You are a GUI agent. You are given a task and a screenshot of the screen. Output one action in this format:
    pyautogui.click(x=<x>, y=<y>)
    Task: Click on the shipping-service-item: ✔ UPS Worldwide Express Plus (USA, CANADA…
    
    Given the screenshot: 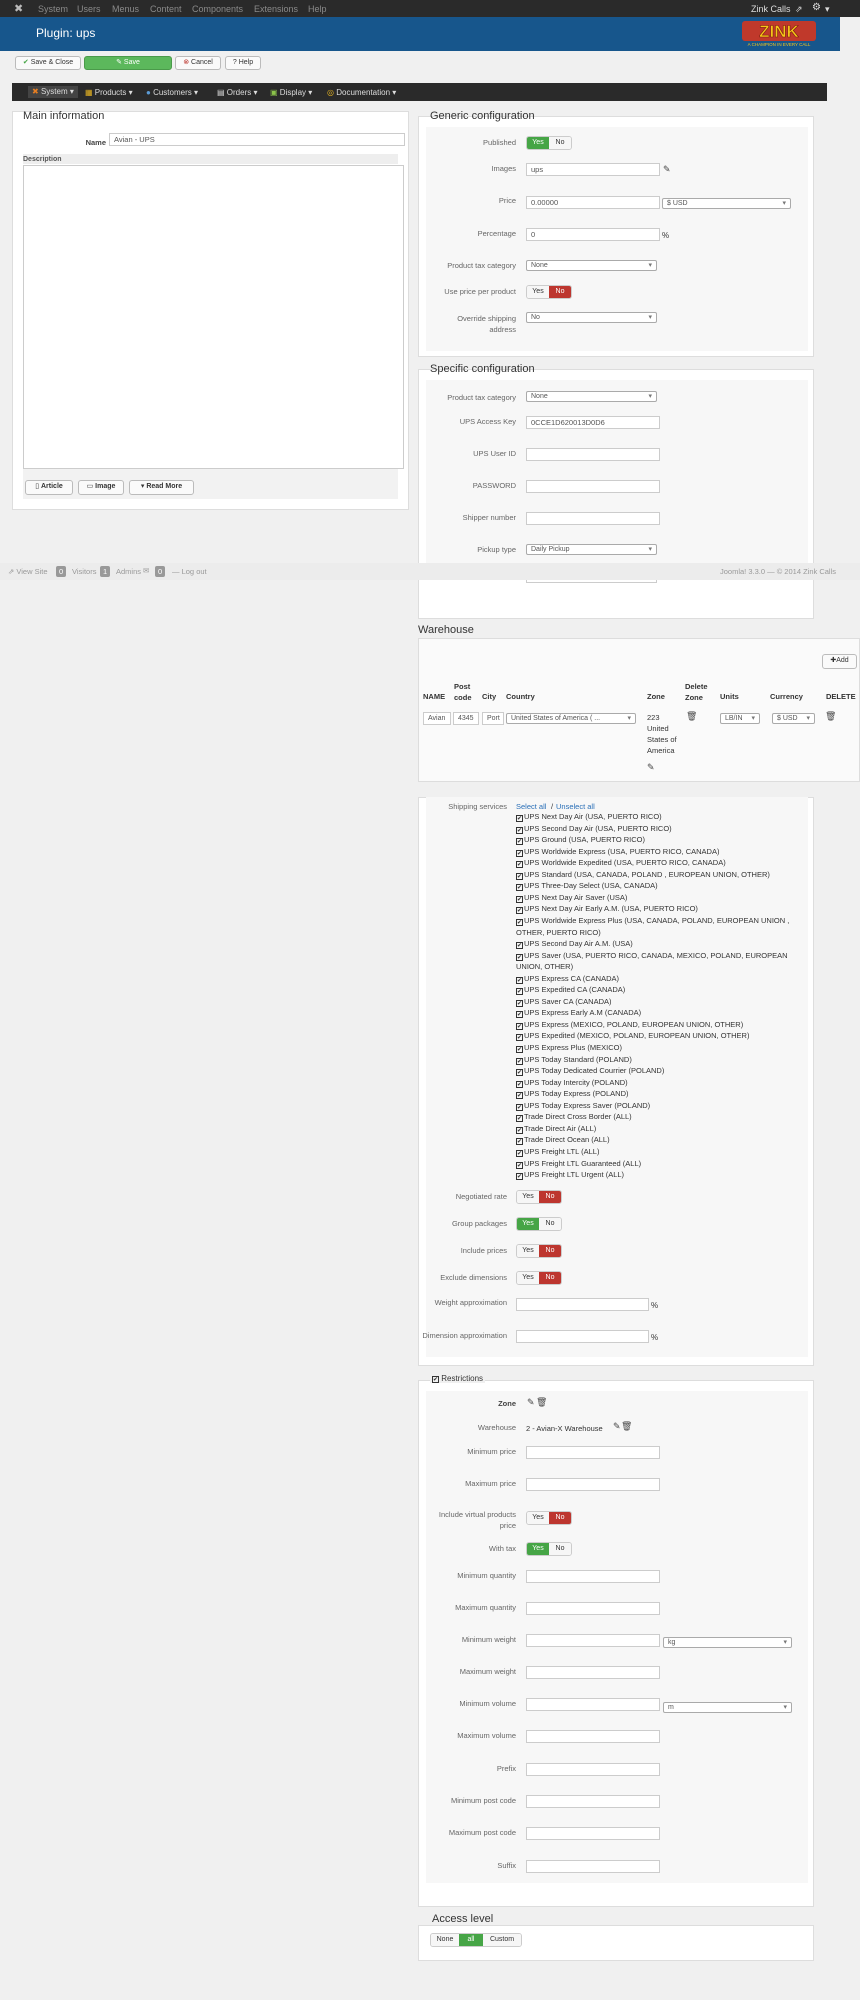 What is the action you would take?
    pyautogui.click(x=652, y=921)
    